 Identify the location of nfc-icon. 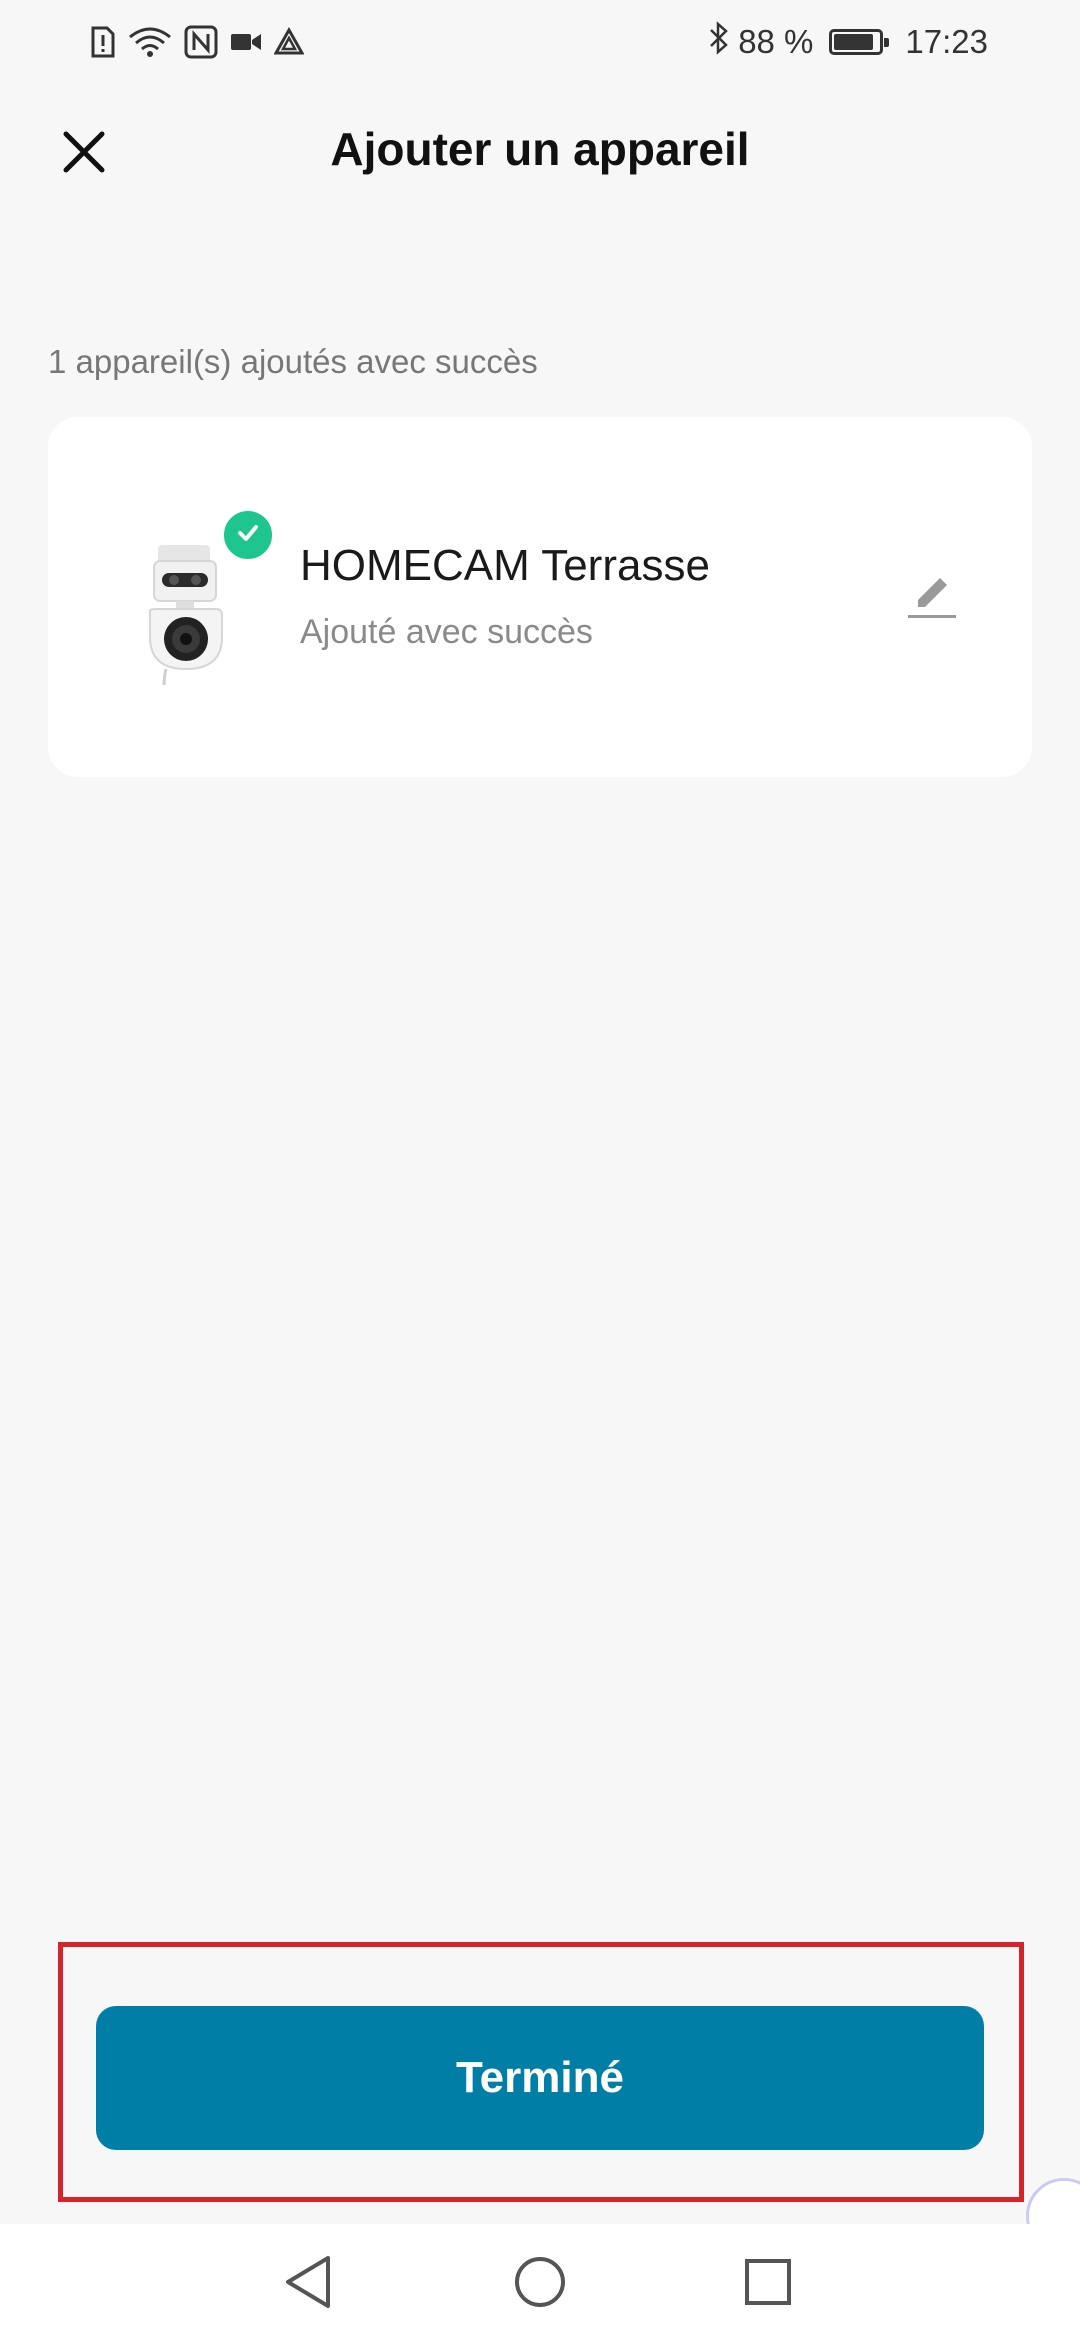
(201, 42).